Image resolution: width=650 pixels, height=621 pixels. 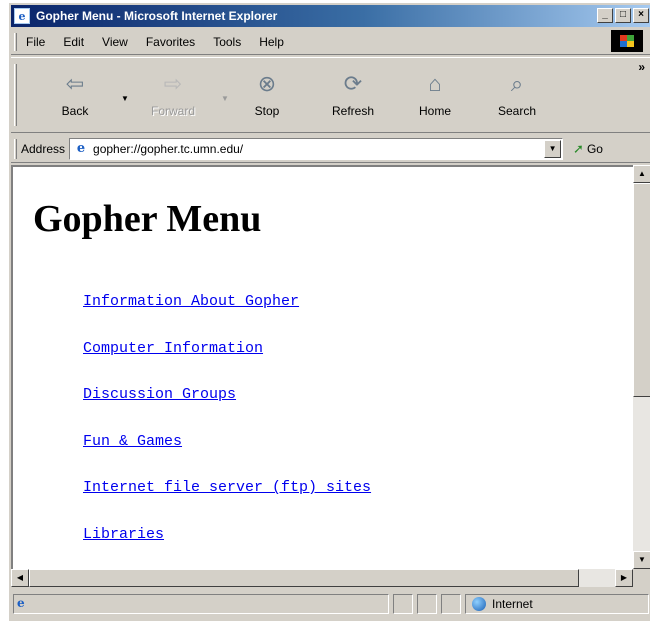 What do you see at coordinates (512, 604) in the screenshot?
I see `zone-label: Internet` at bounding box center [512, 604].